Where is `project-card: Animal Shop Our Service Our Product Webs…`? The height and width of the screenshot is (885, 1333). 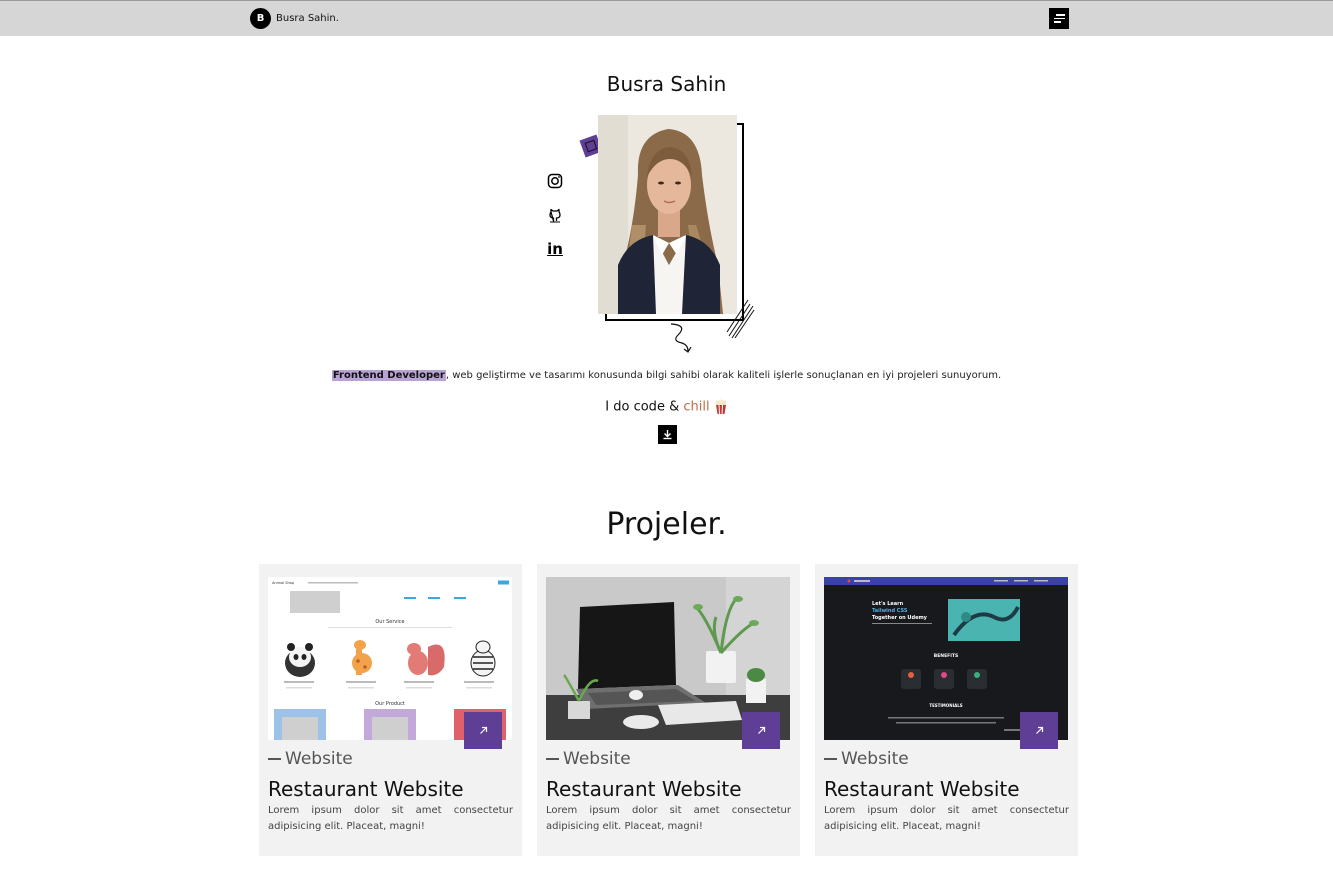 project-card: Animal Shop Our Service Our Product Webs… is located at coordinates (390, 710).